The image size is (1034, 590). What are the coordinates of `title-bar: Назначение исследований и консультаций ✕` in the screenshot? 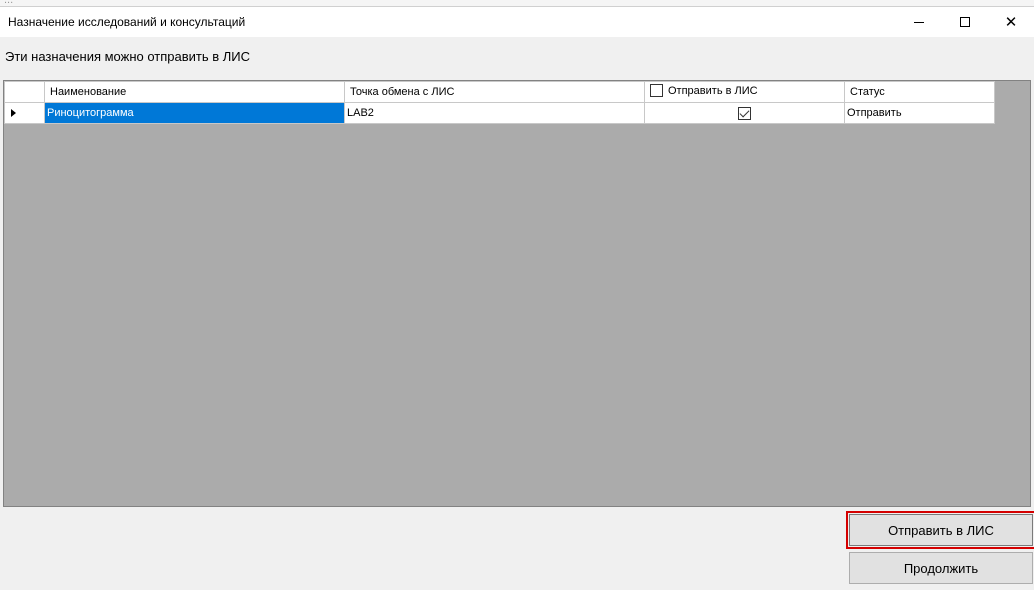 It's located at (517, 22).